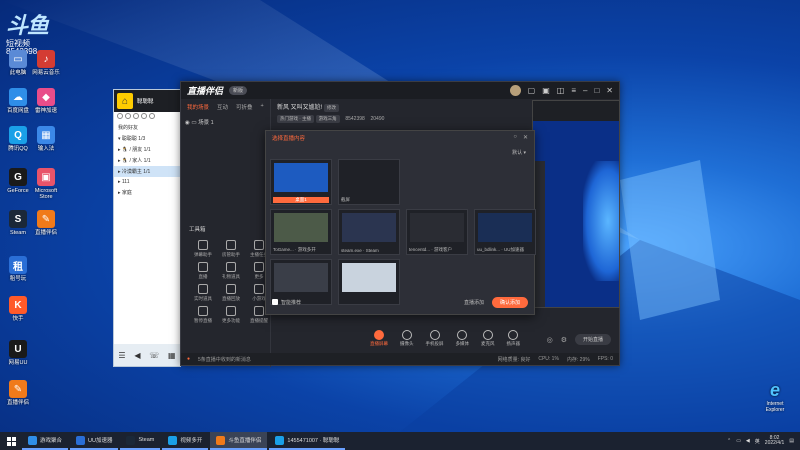 The height and width of the screenshot is (450, 800). What do you see at coordinates (474, 302) in the screenshot?
I see `add-live-button: 直播添加` at bounding box center [474, 302].